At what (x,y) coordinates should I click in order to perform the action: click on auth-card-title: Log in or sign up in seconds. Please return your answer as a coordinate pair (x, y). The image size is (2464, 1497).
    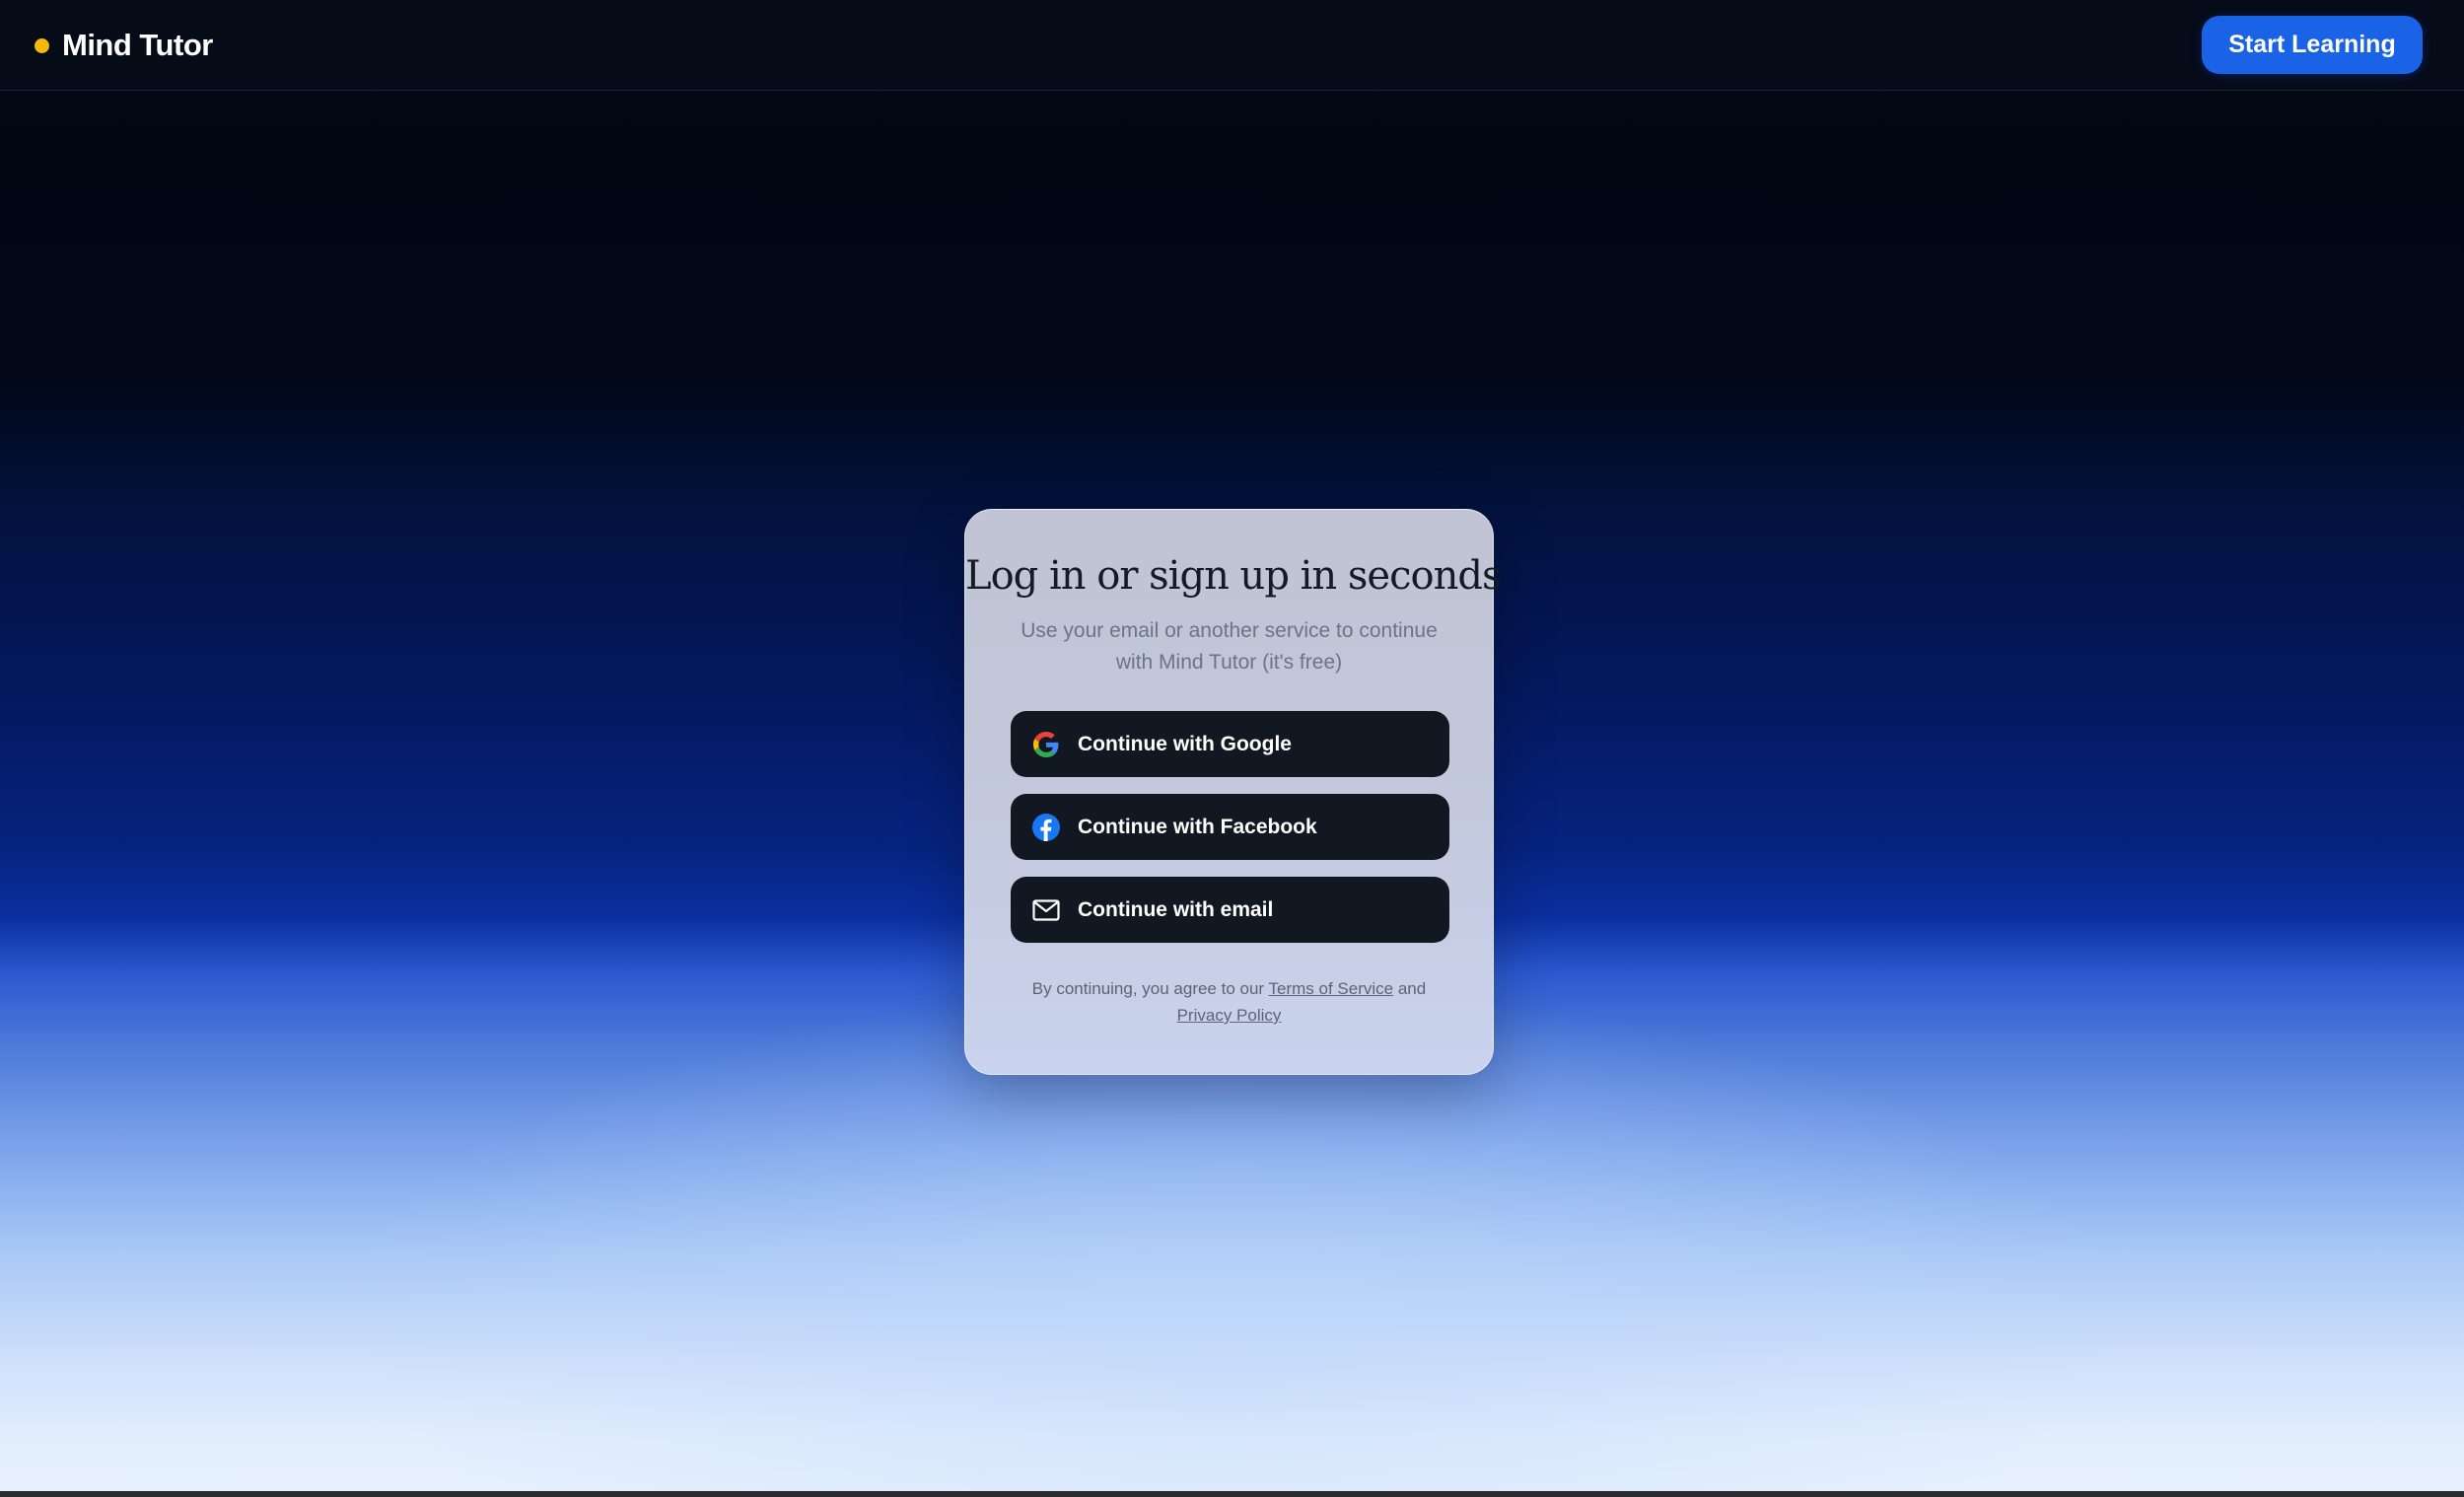
    Looking at the image, I should click on (1233, 576).